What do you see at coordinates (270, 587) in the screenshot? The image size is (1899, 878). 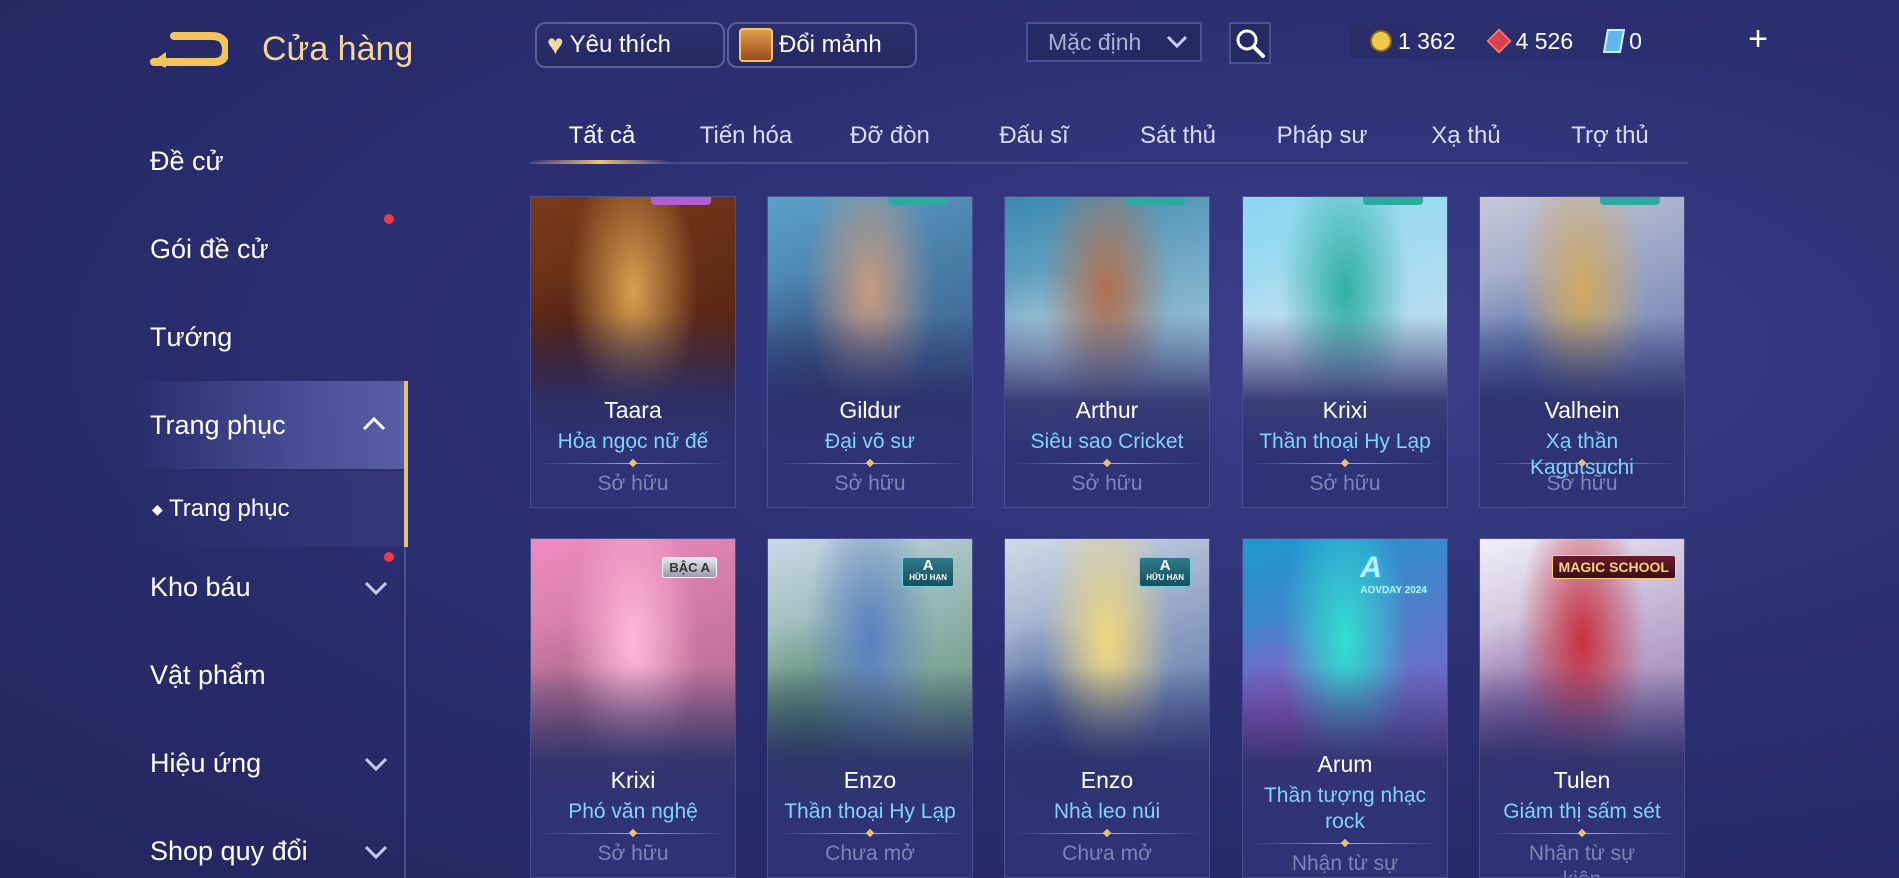 I see `sidebar-item-treasure: Kho báu` at bounding box center [270, 587].